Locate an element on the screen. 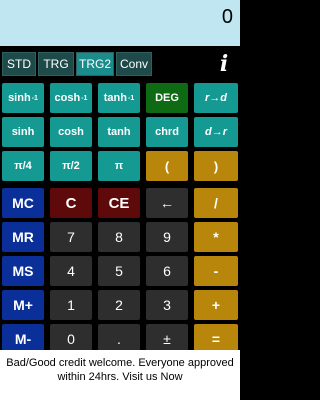 The height and width of the screenshot is (400, 320). mplus-button: M+ is located at coordinates (23, 305).